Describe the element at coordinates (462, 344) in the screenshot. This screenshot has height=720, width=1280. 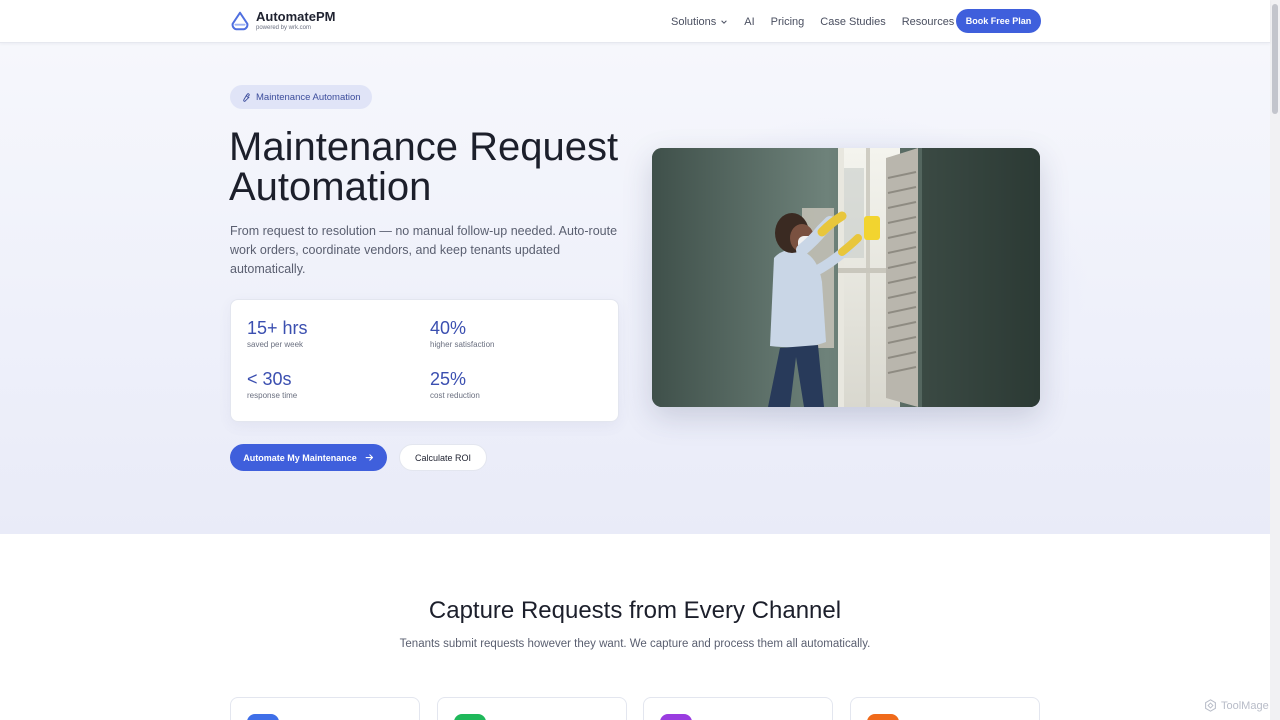
I see `stat-label: higher satisfaction` at that location.